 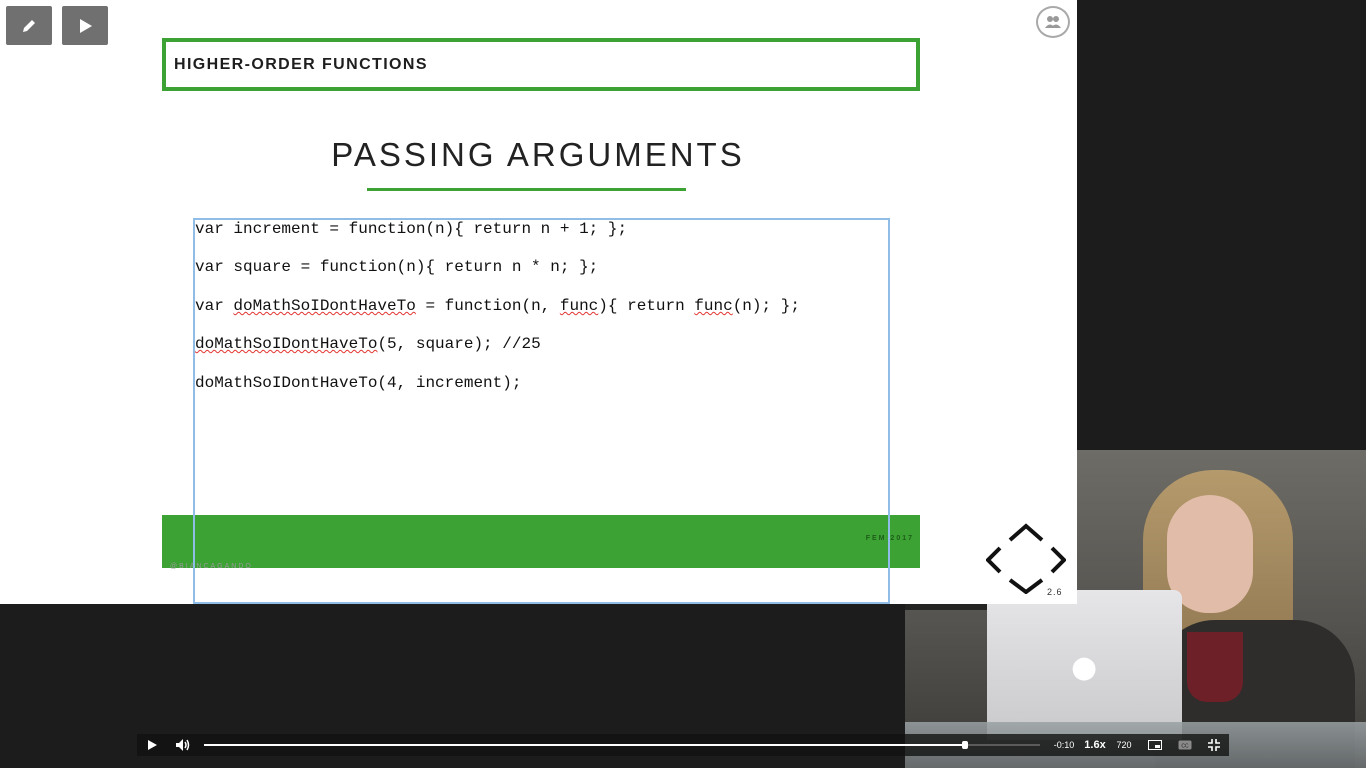 What do you see at coordinates (214, 306) in the screenshot?
I see `code-token: var` at bounding box center [214, 306].